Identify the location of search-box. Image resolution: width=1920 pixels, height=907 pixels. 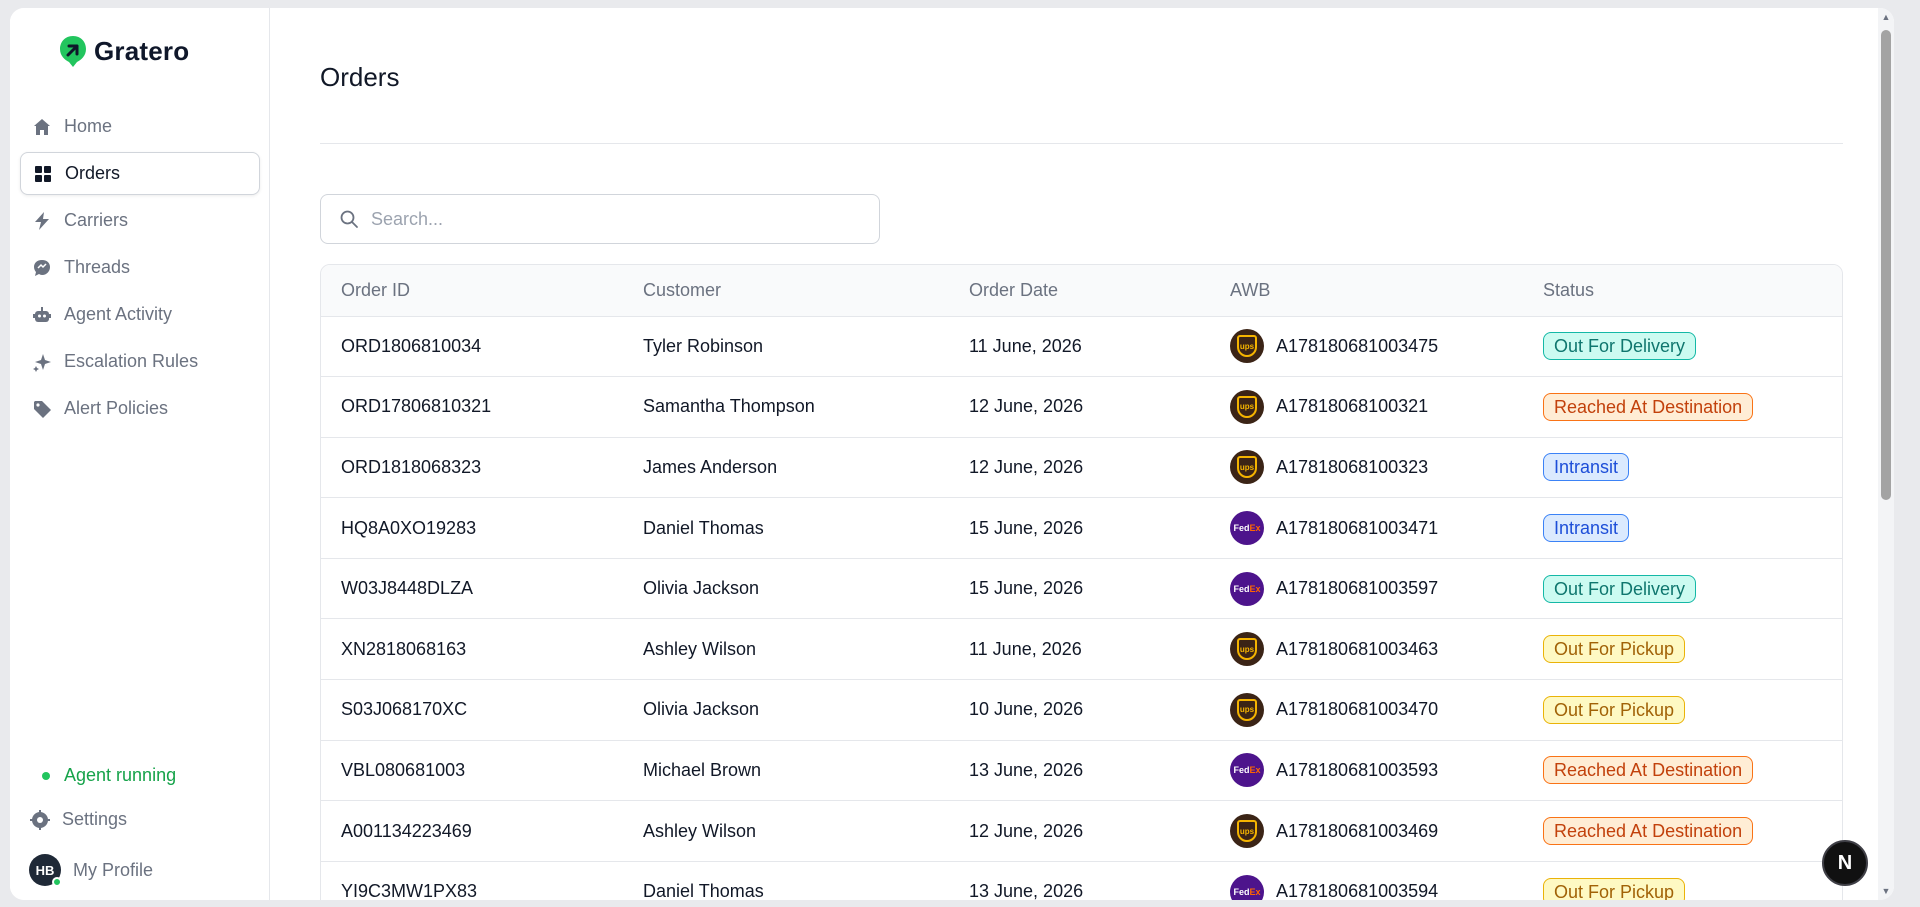
(600, 219).